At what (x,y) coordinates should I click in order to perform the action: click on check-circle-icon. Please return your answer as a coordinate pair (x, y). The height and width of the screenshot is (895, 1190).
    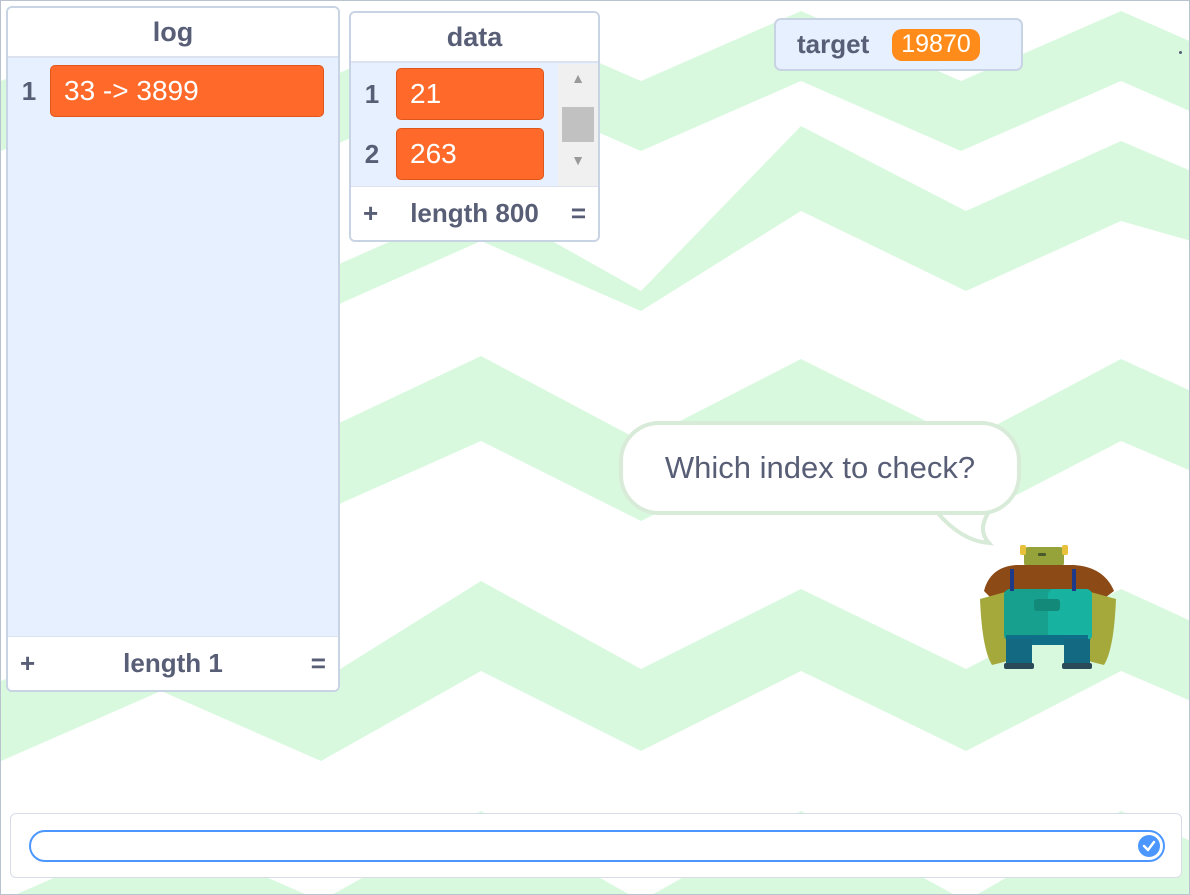
    Looking at the image, I should click on (1149, 846).